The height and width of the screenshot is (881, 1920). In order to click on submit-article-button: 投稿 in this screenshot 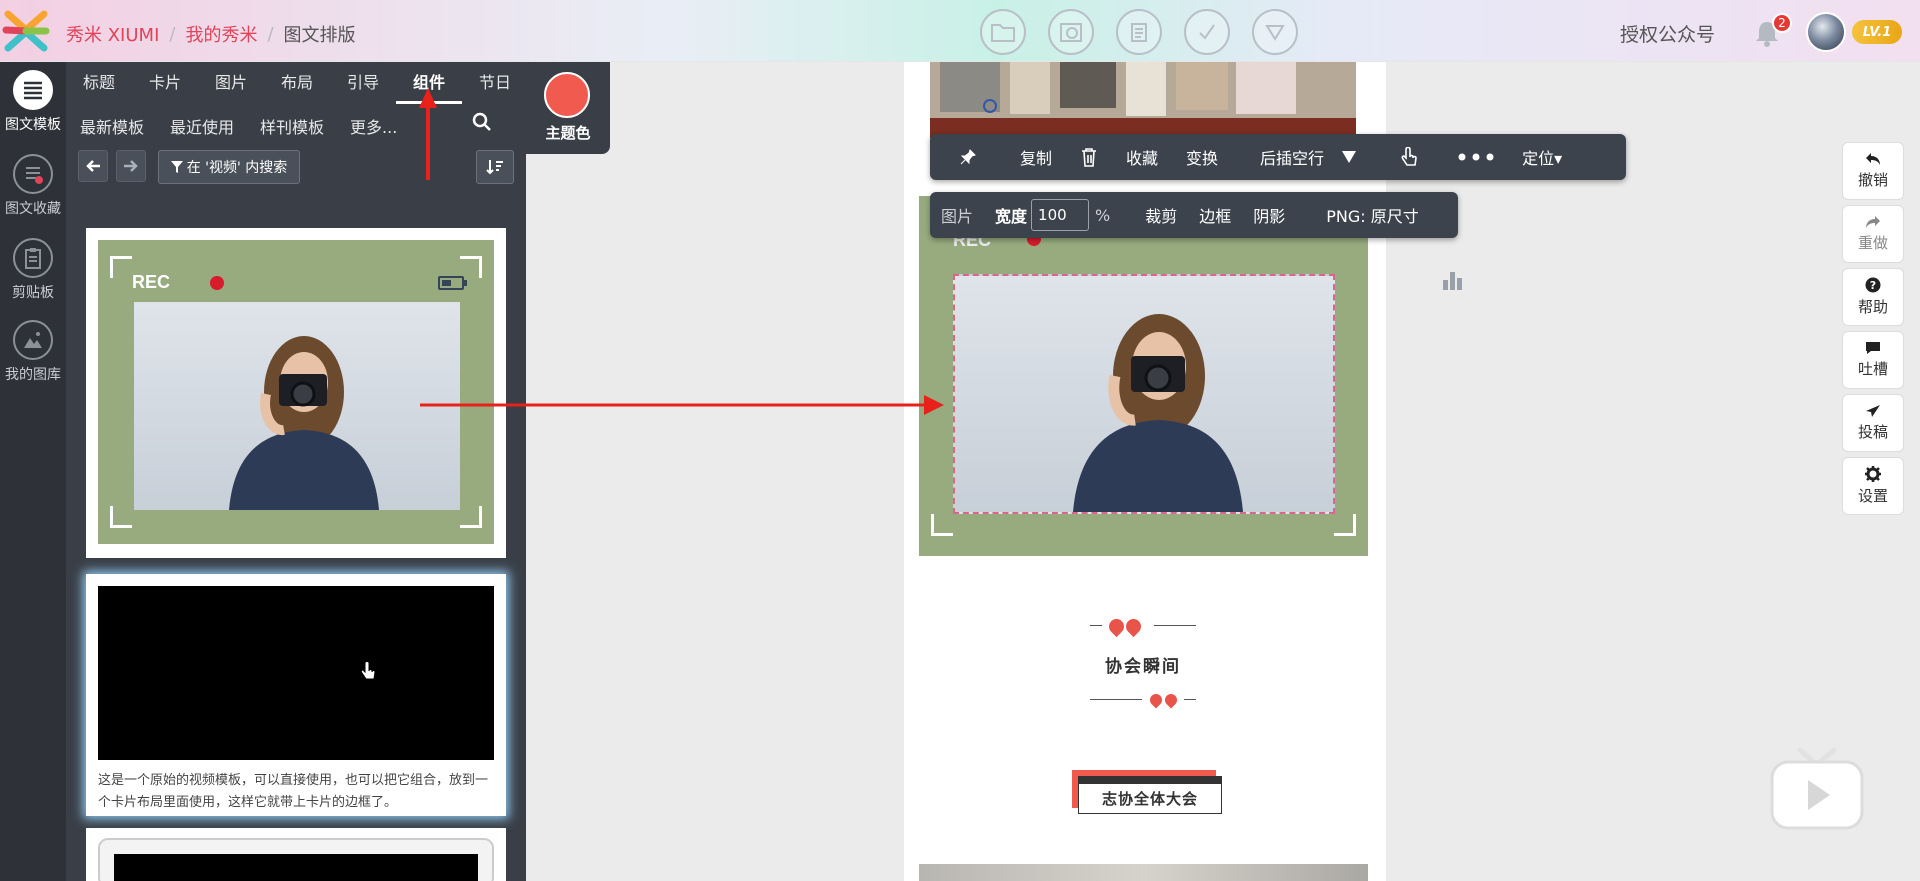, I will do `click(1873, 423)`.